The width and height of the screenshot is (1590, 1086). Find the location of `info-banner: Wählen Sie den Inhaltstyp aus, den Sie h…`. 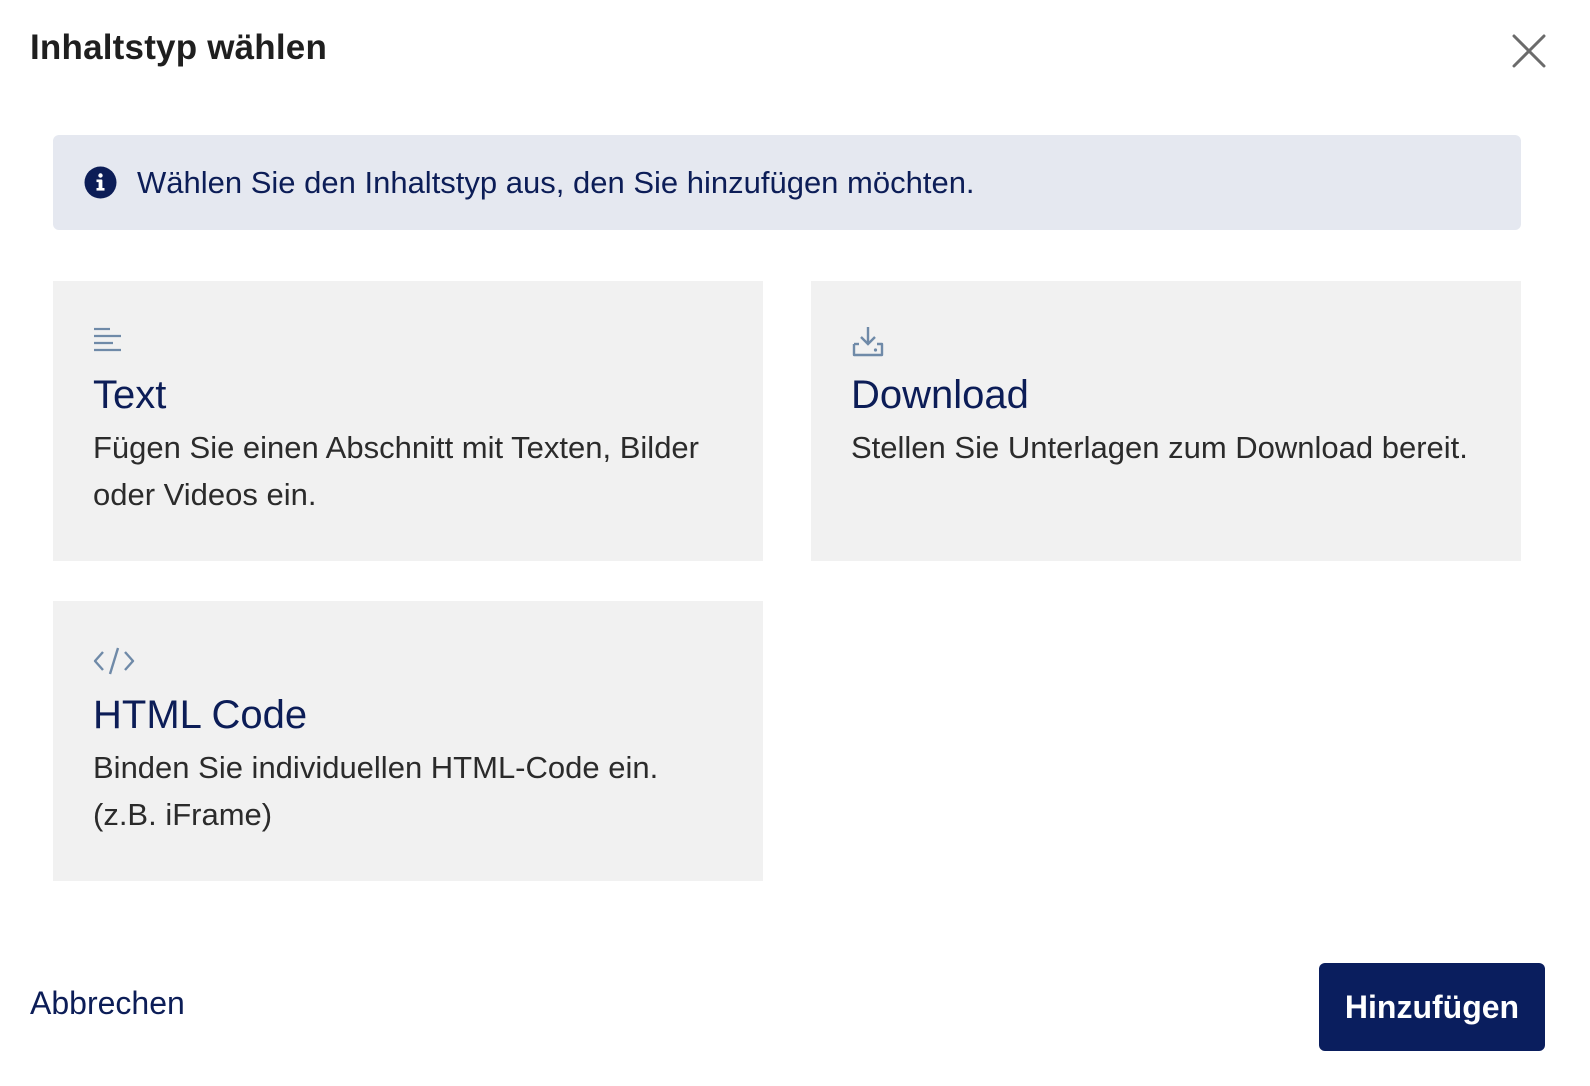

info-banner: Wählen Sie den Inhaltstyp aus, den Sie h… is located at coordinates (787, 182).